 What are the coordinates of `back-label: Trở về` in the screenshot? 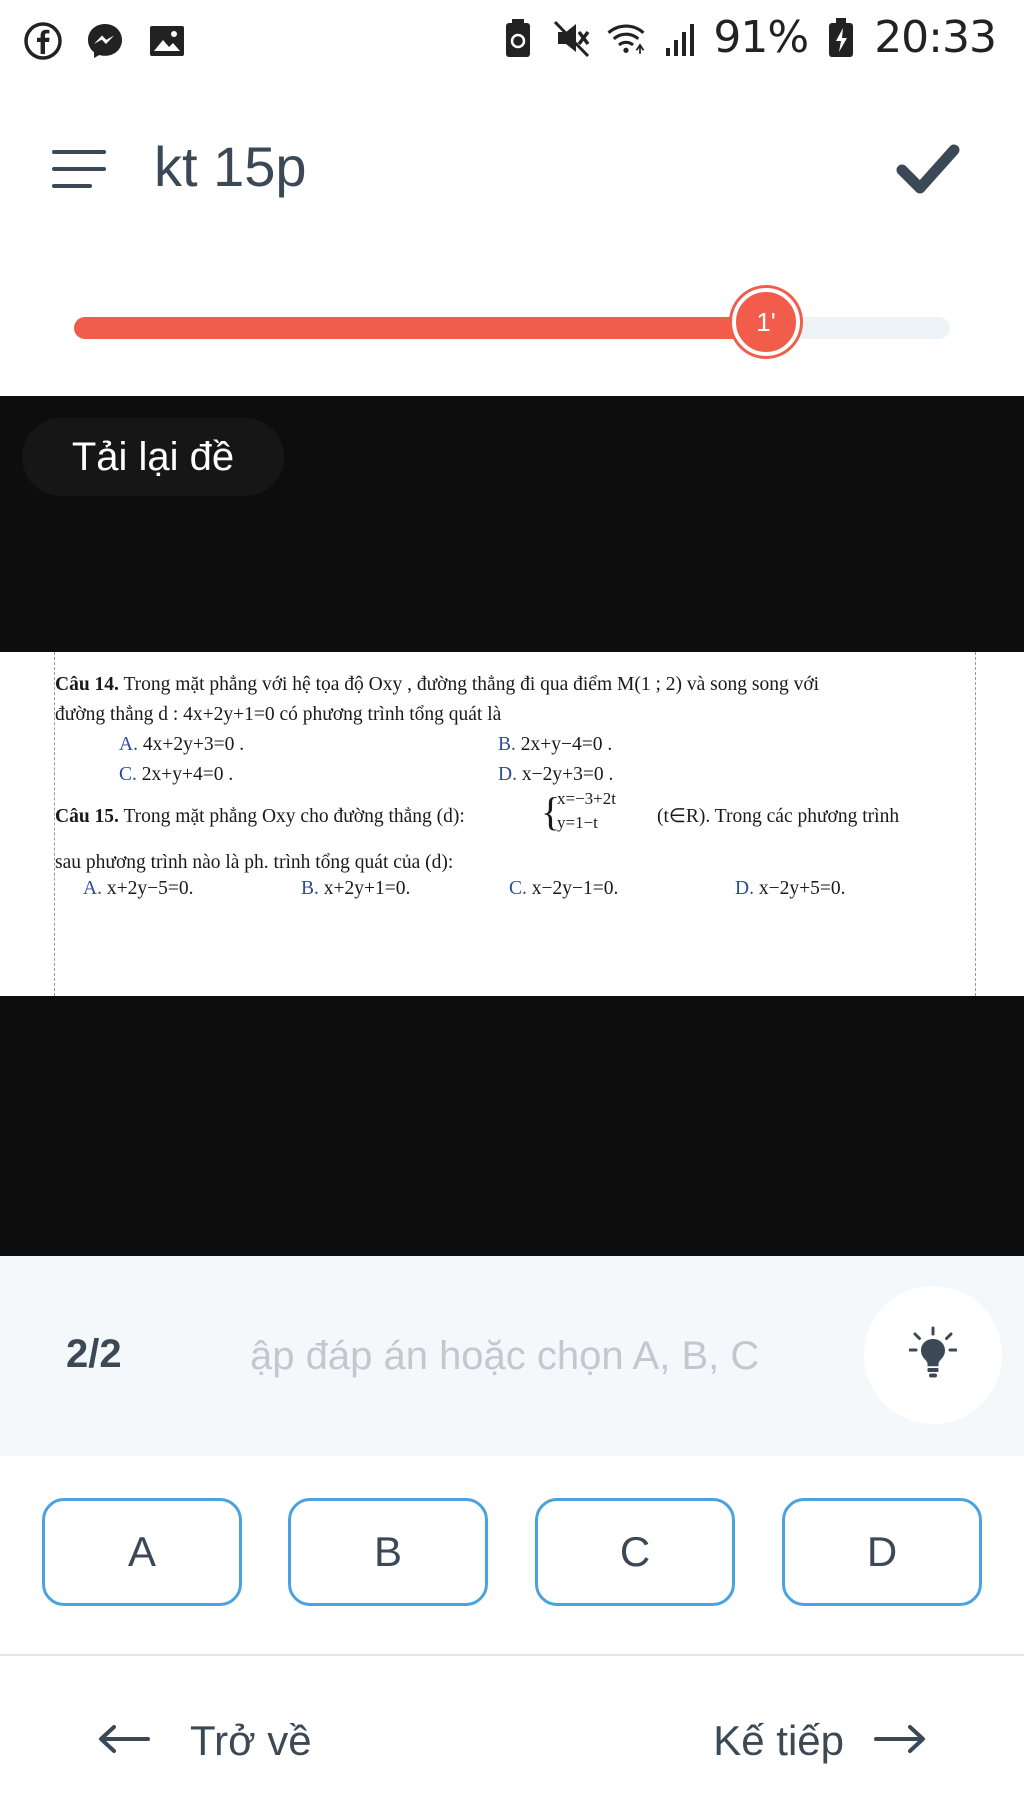 It's located at (251, 1740).